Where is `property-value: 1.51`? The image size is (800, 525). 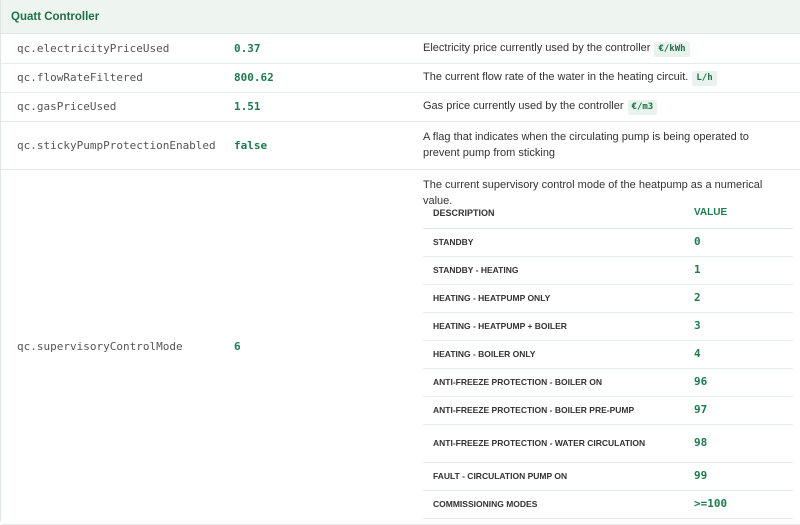
property-value: 1.51 is located at coordinates (312, 107).